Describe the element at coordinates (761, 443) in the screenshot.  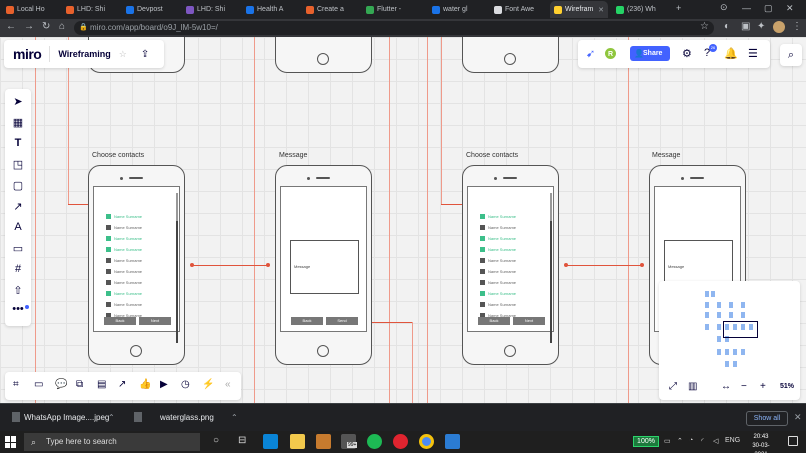
I see `system-clock: 20:43 30-03-2021` at that location.